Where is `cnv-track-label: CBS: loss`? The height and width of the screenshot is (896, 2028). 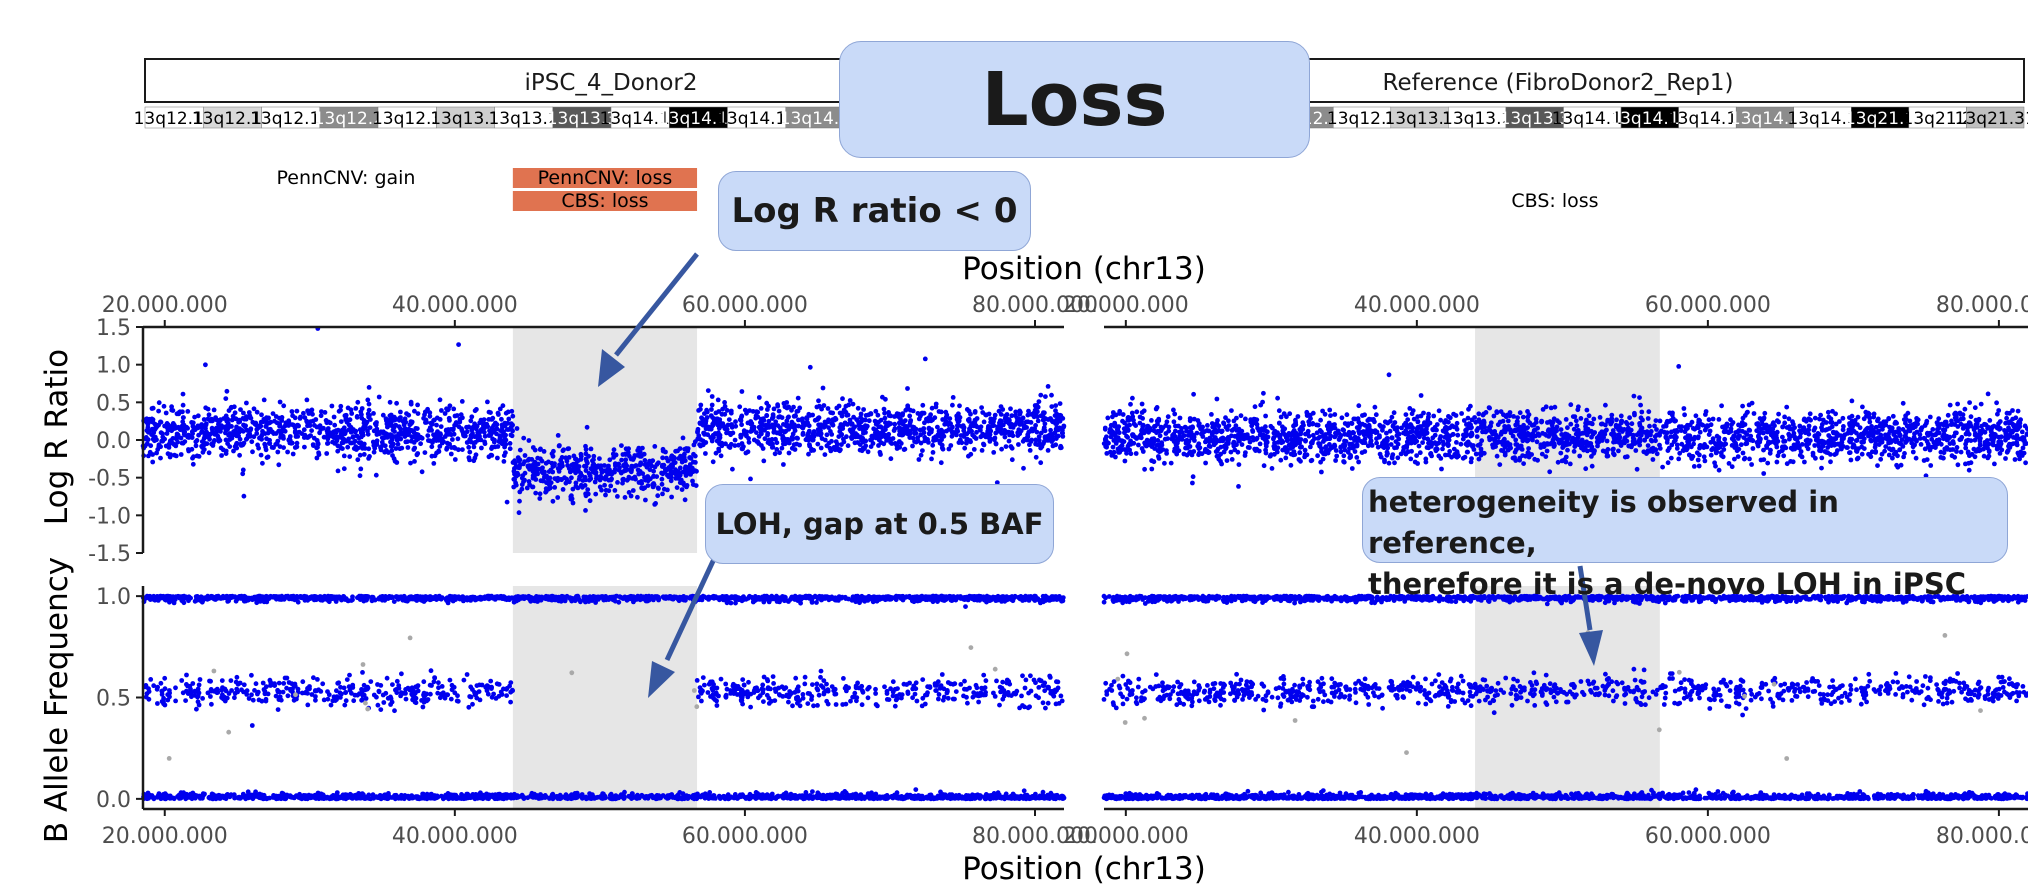 cnv-track-label: CBS: loss is located at coordinates (1554, 201).